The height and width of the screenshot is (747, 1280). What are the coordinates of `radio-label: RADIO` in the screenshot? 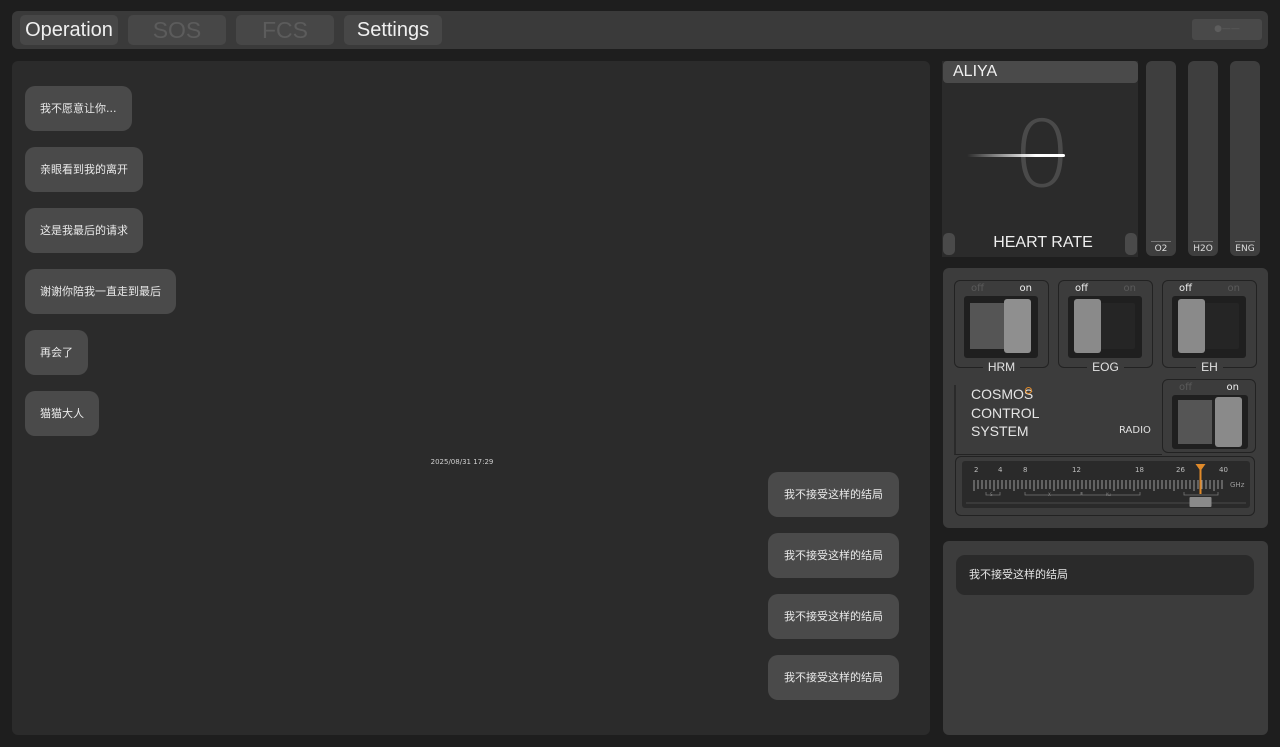 It's located at (1135, 430).